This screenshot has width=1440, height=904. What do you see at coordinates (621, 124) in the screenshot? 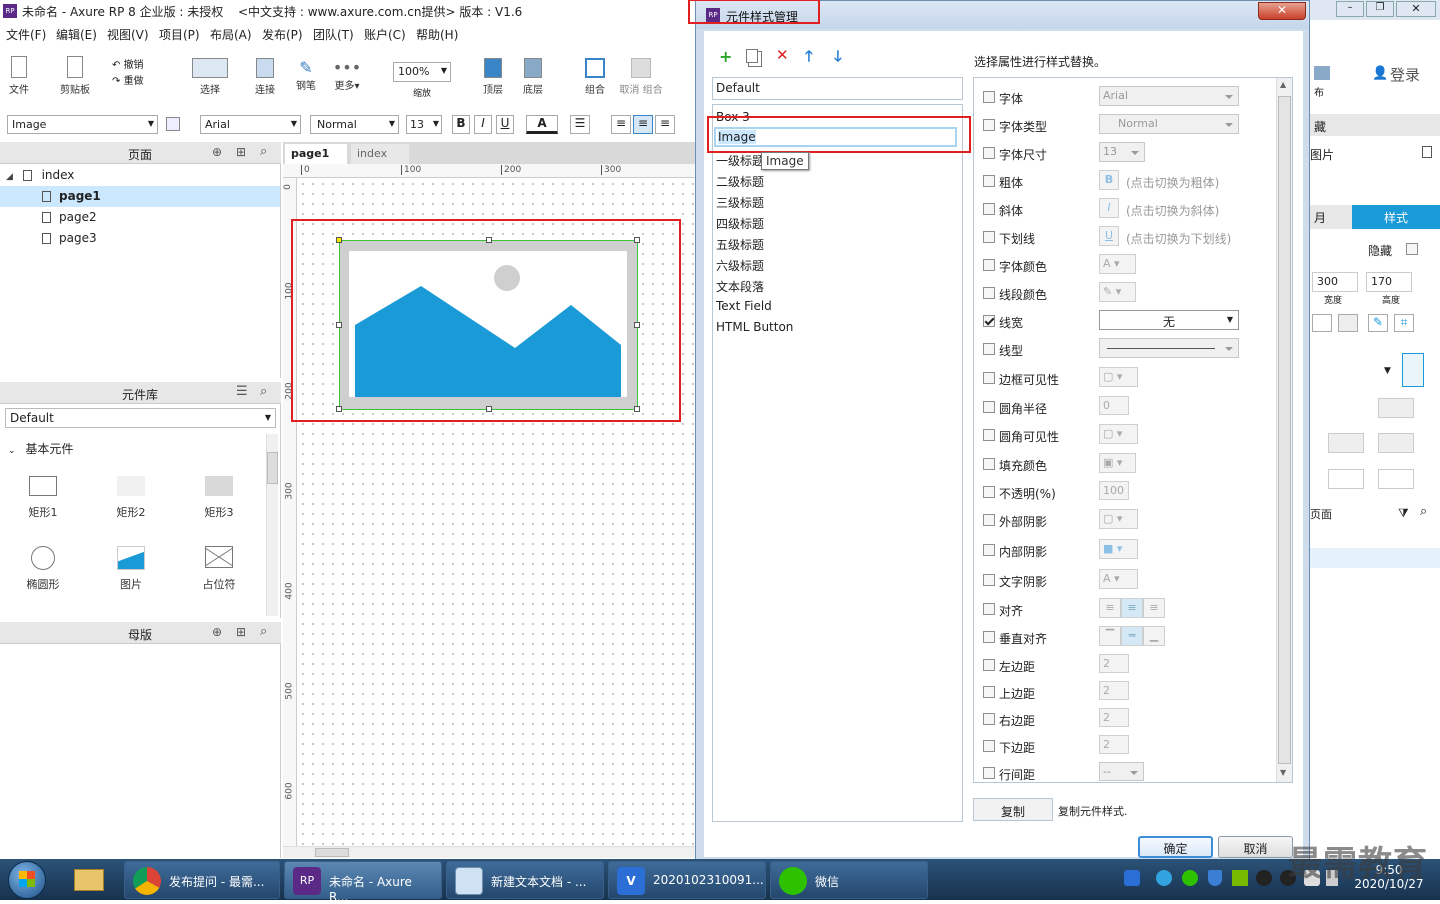
I see `align-left-icon: ≡` at bounding box center [621, 124].